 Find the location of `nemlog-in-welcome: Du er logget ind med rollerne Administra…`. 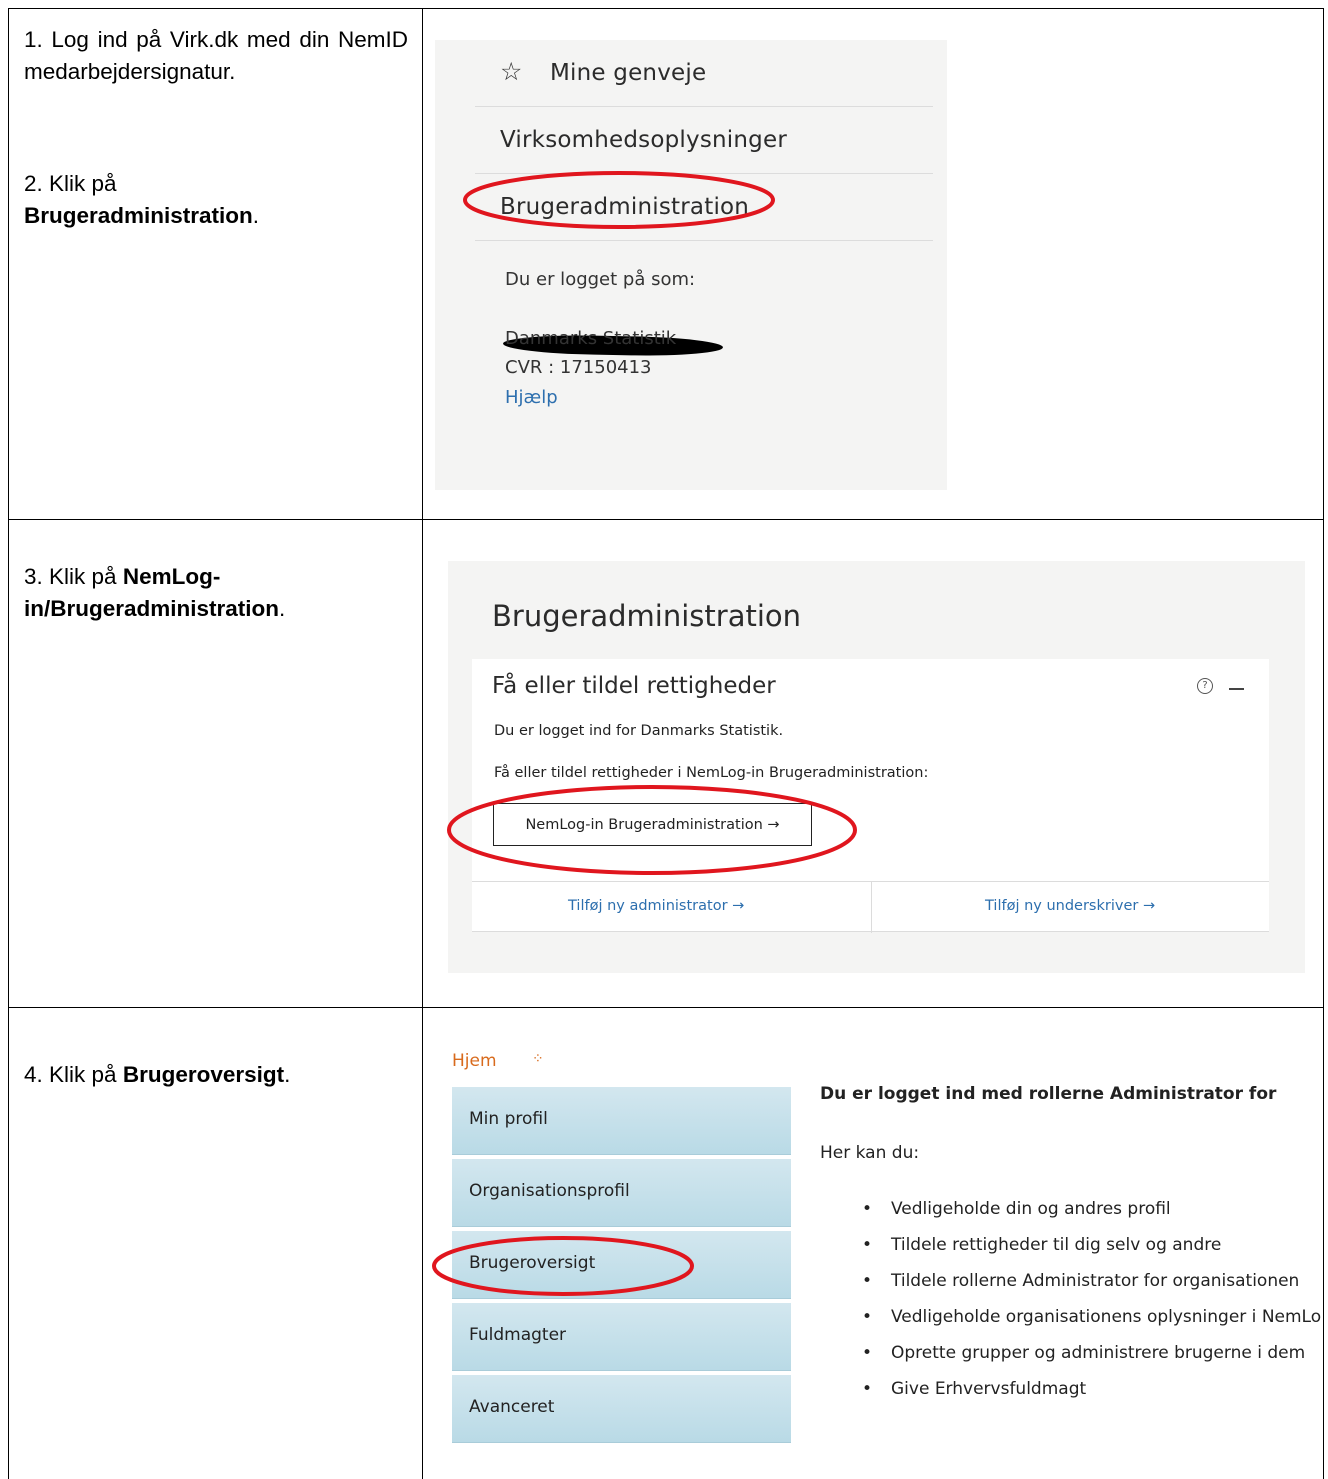

nemlog-in-welcome: Du er logget ind med rollerne Administra… is located at coordinates (1071, 1279).